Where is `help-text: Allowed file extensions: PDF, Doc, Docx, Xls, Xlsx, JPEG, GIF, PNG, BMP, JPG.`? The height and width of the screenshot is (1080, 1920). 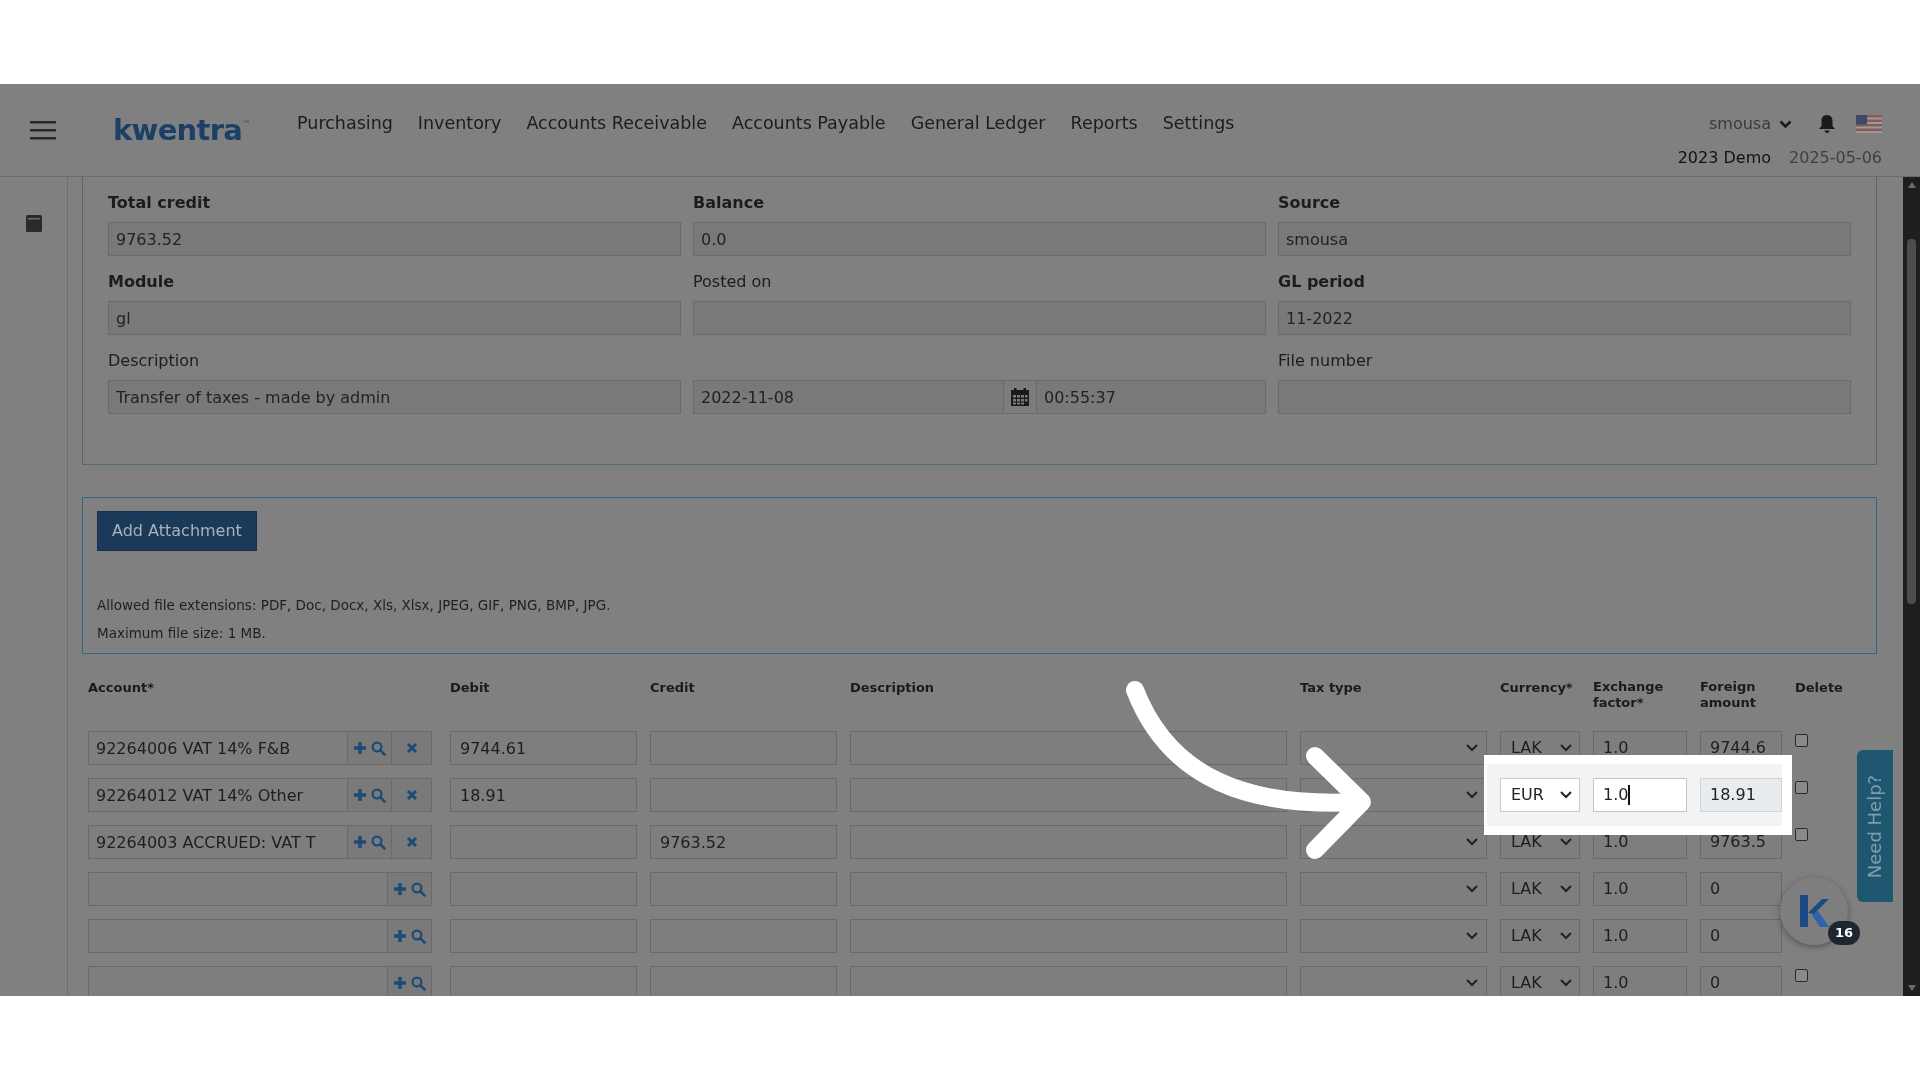
help-text: Allowed file extensions: PDF, Doc, Docx, Xls, Xlsx, JPEG, GIF, PNG, BMP, JPG. is located at coordinates (354, 605).